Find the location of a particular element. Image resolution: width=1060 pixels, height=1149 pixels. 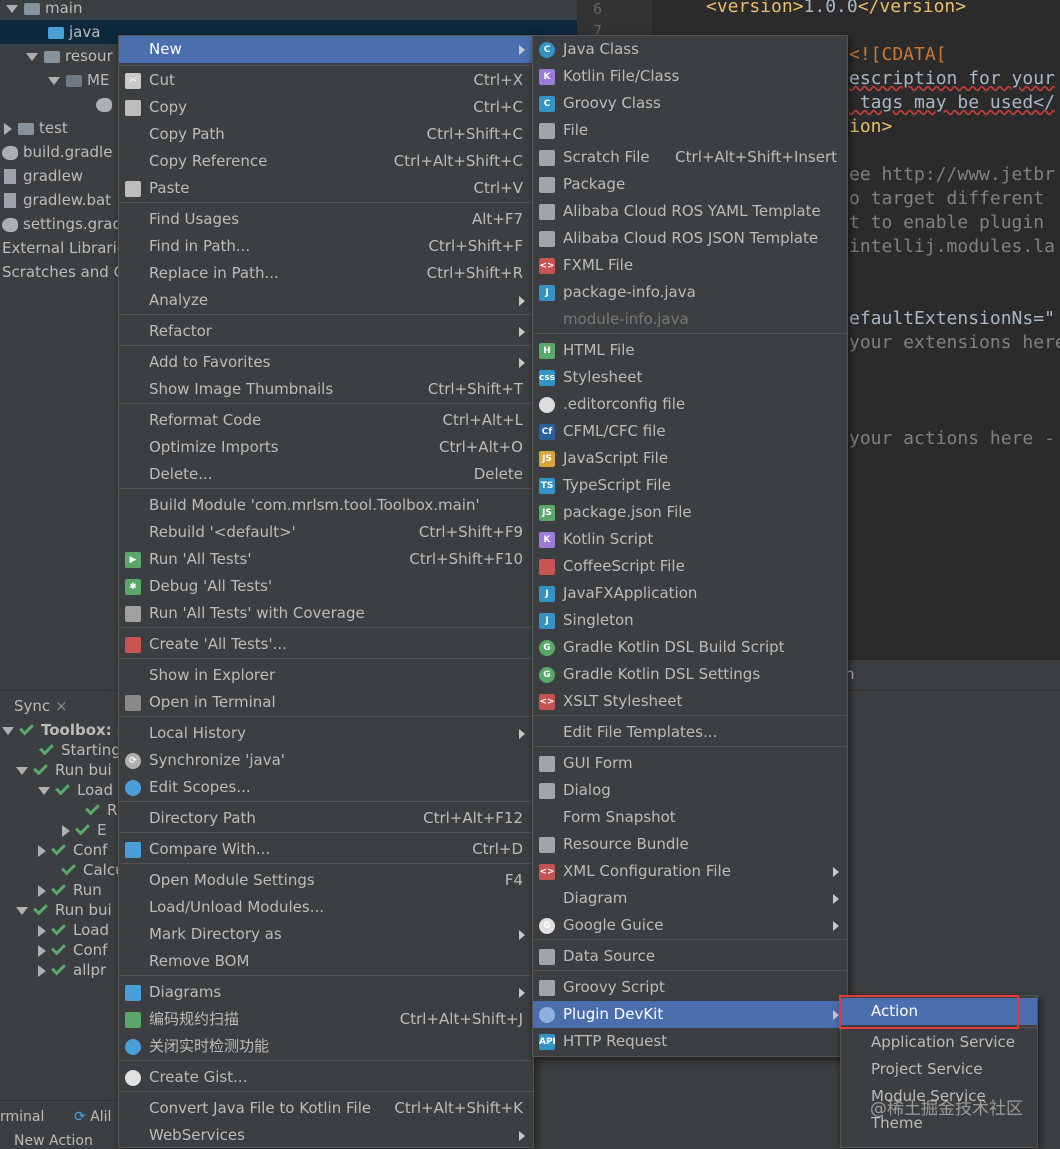

menu-item-resource-bundle: Resource Bundle is located at coordinates (690, 844).